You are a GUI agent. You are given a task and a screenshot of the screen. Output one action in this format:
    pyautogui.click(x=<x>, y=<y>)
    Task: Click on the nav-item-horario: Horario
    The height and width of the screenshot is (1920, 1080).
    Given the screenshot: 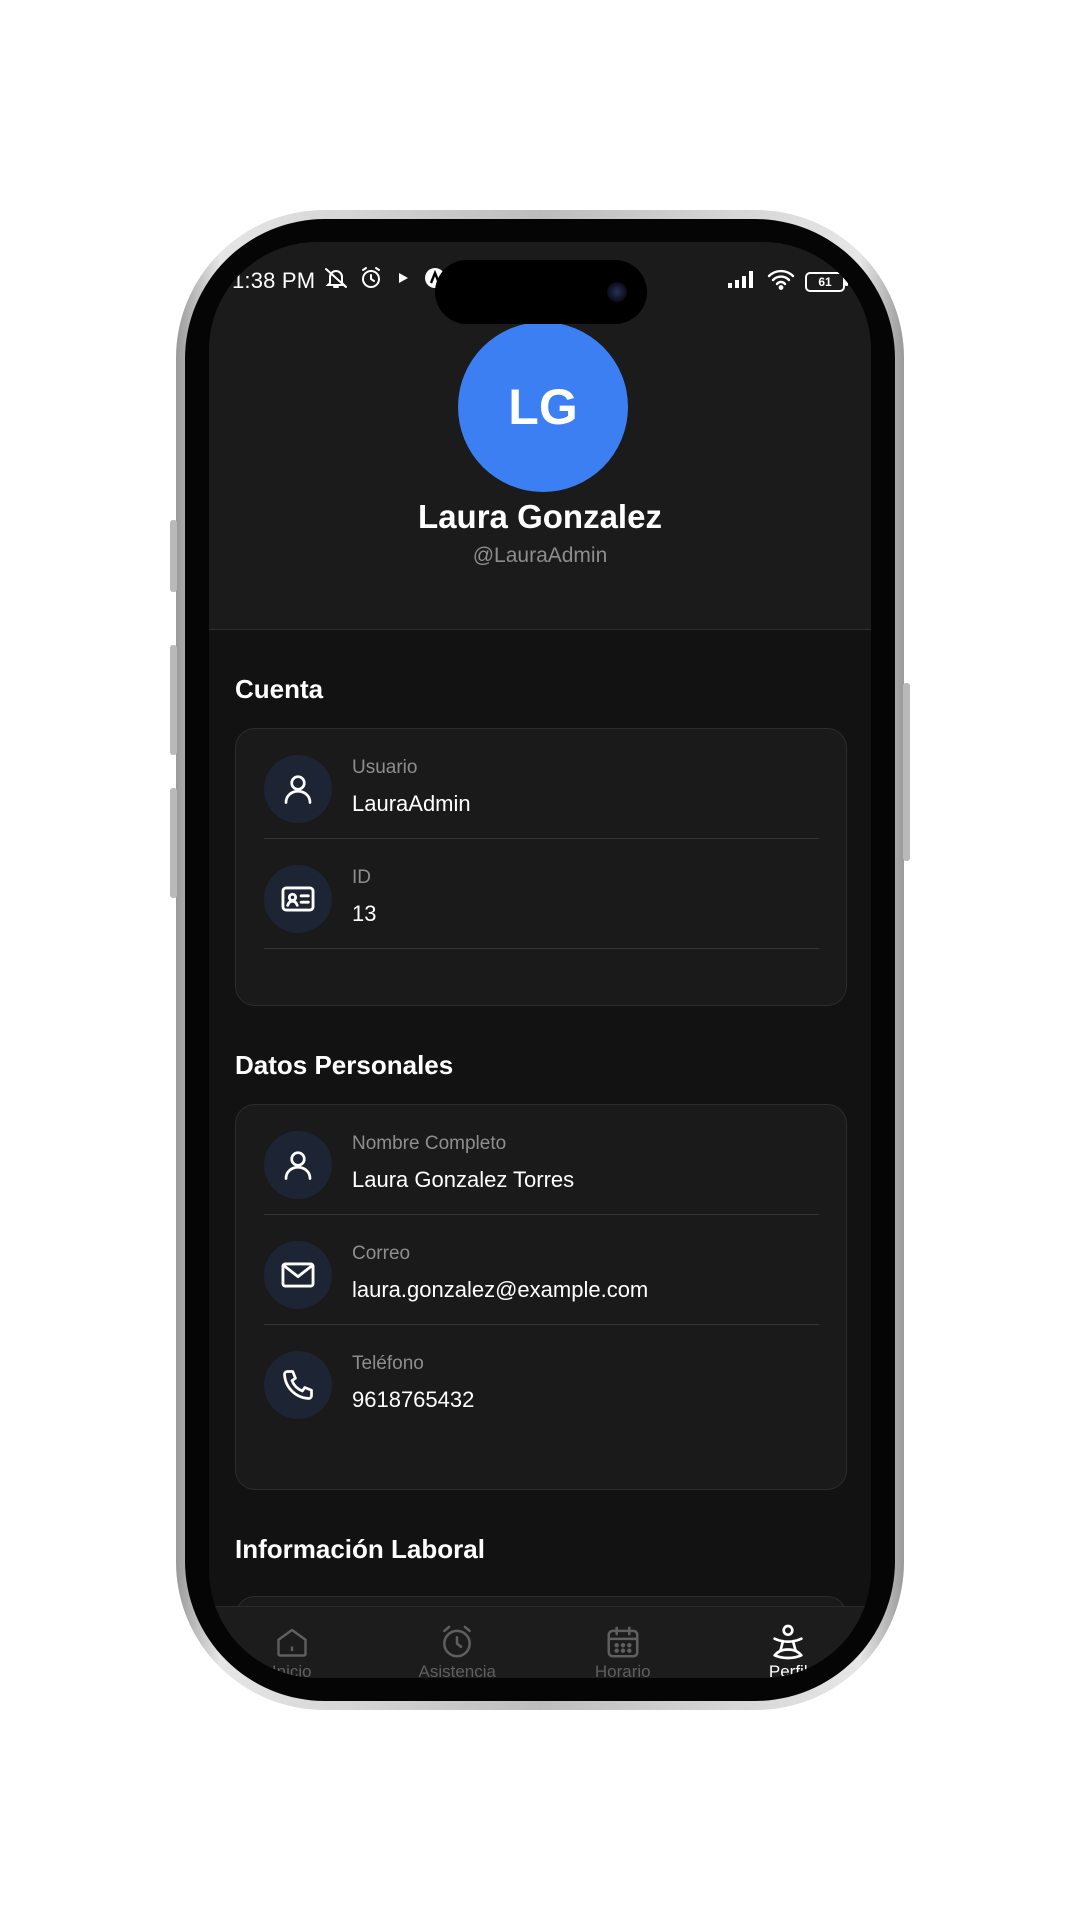 What is the action you would take?
    pyautogui.click(x=623, y=1642)
    